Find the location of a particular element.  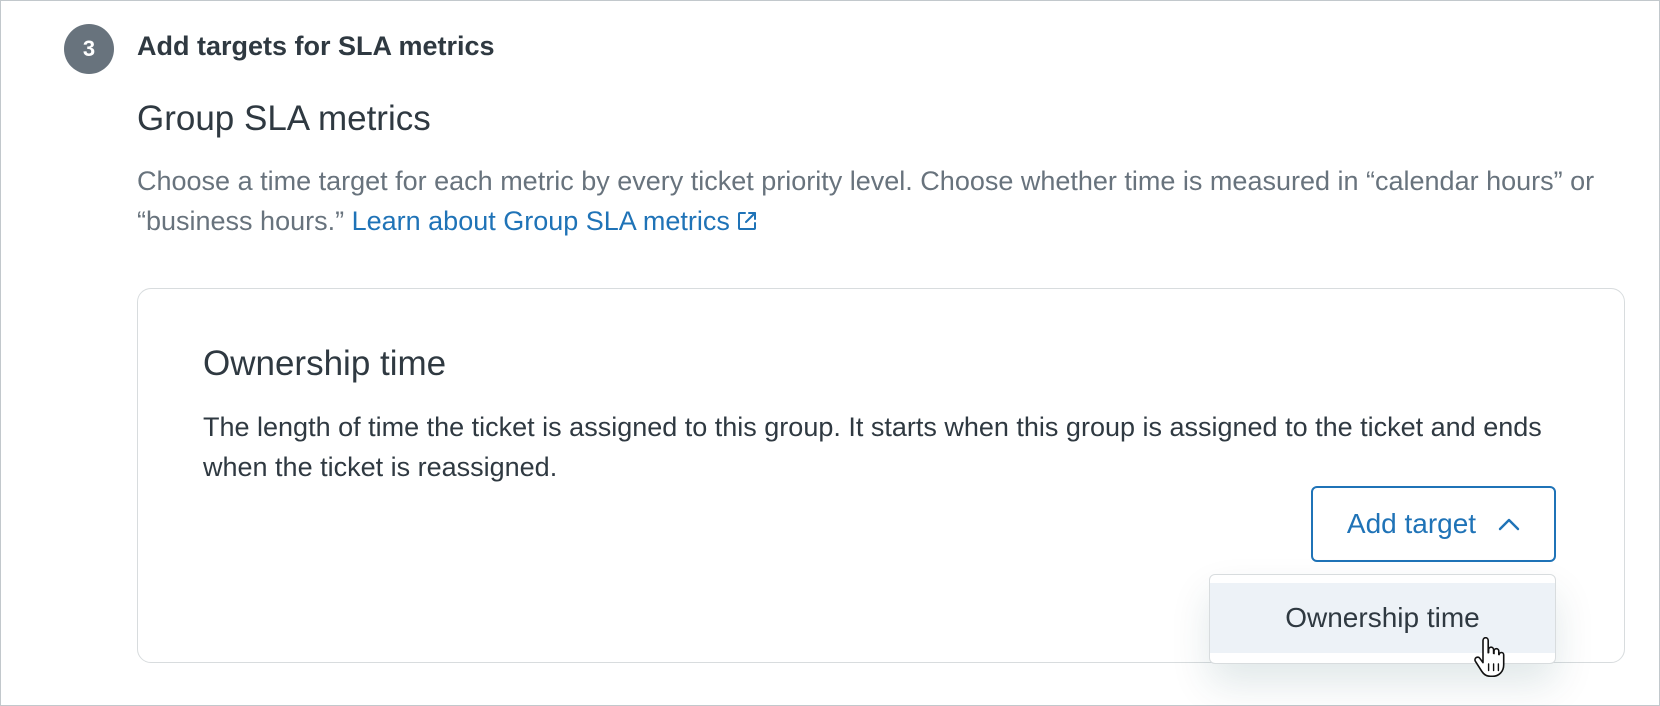

section-title: Group SLA metrics is located at coordinates (284, 118).